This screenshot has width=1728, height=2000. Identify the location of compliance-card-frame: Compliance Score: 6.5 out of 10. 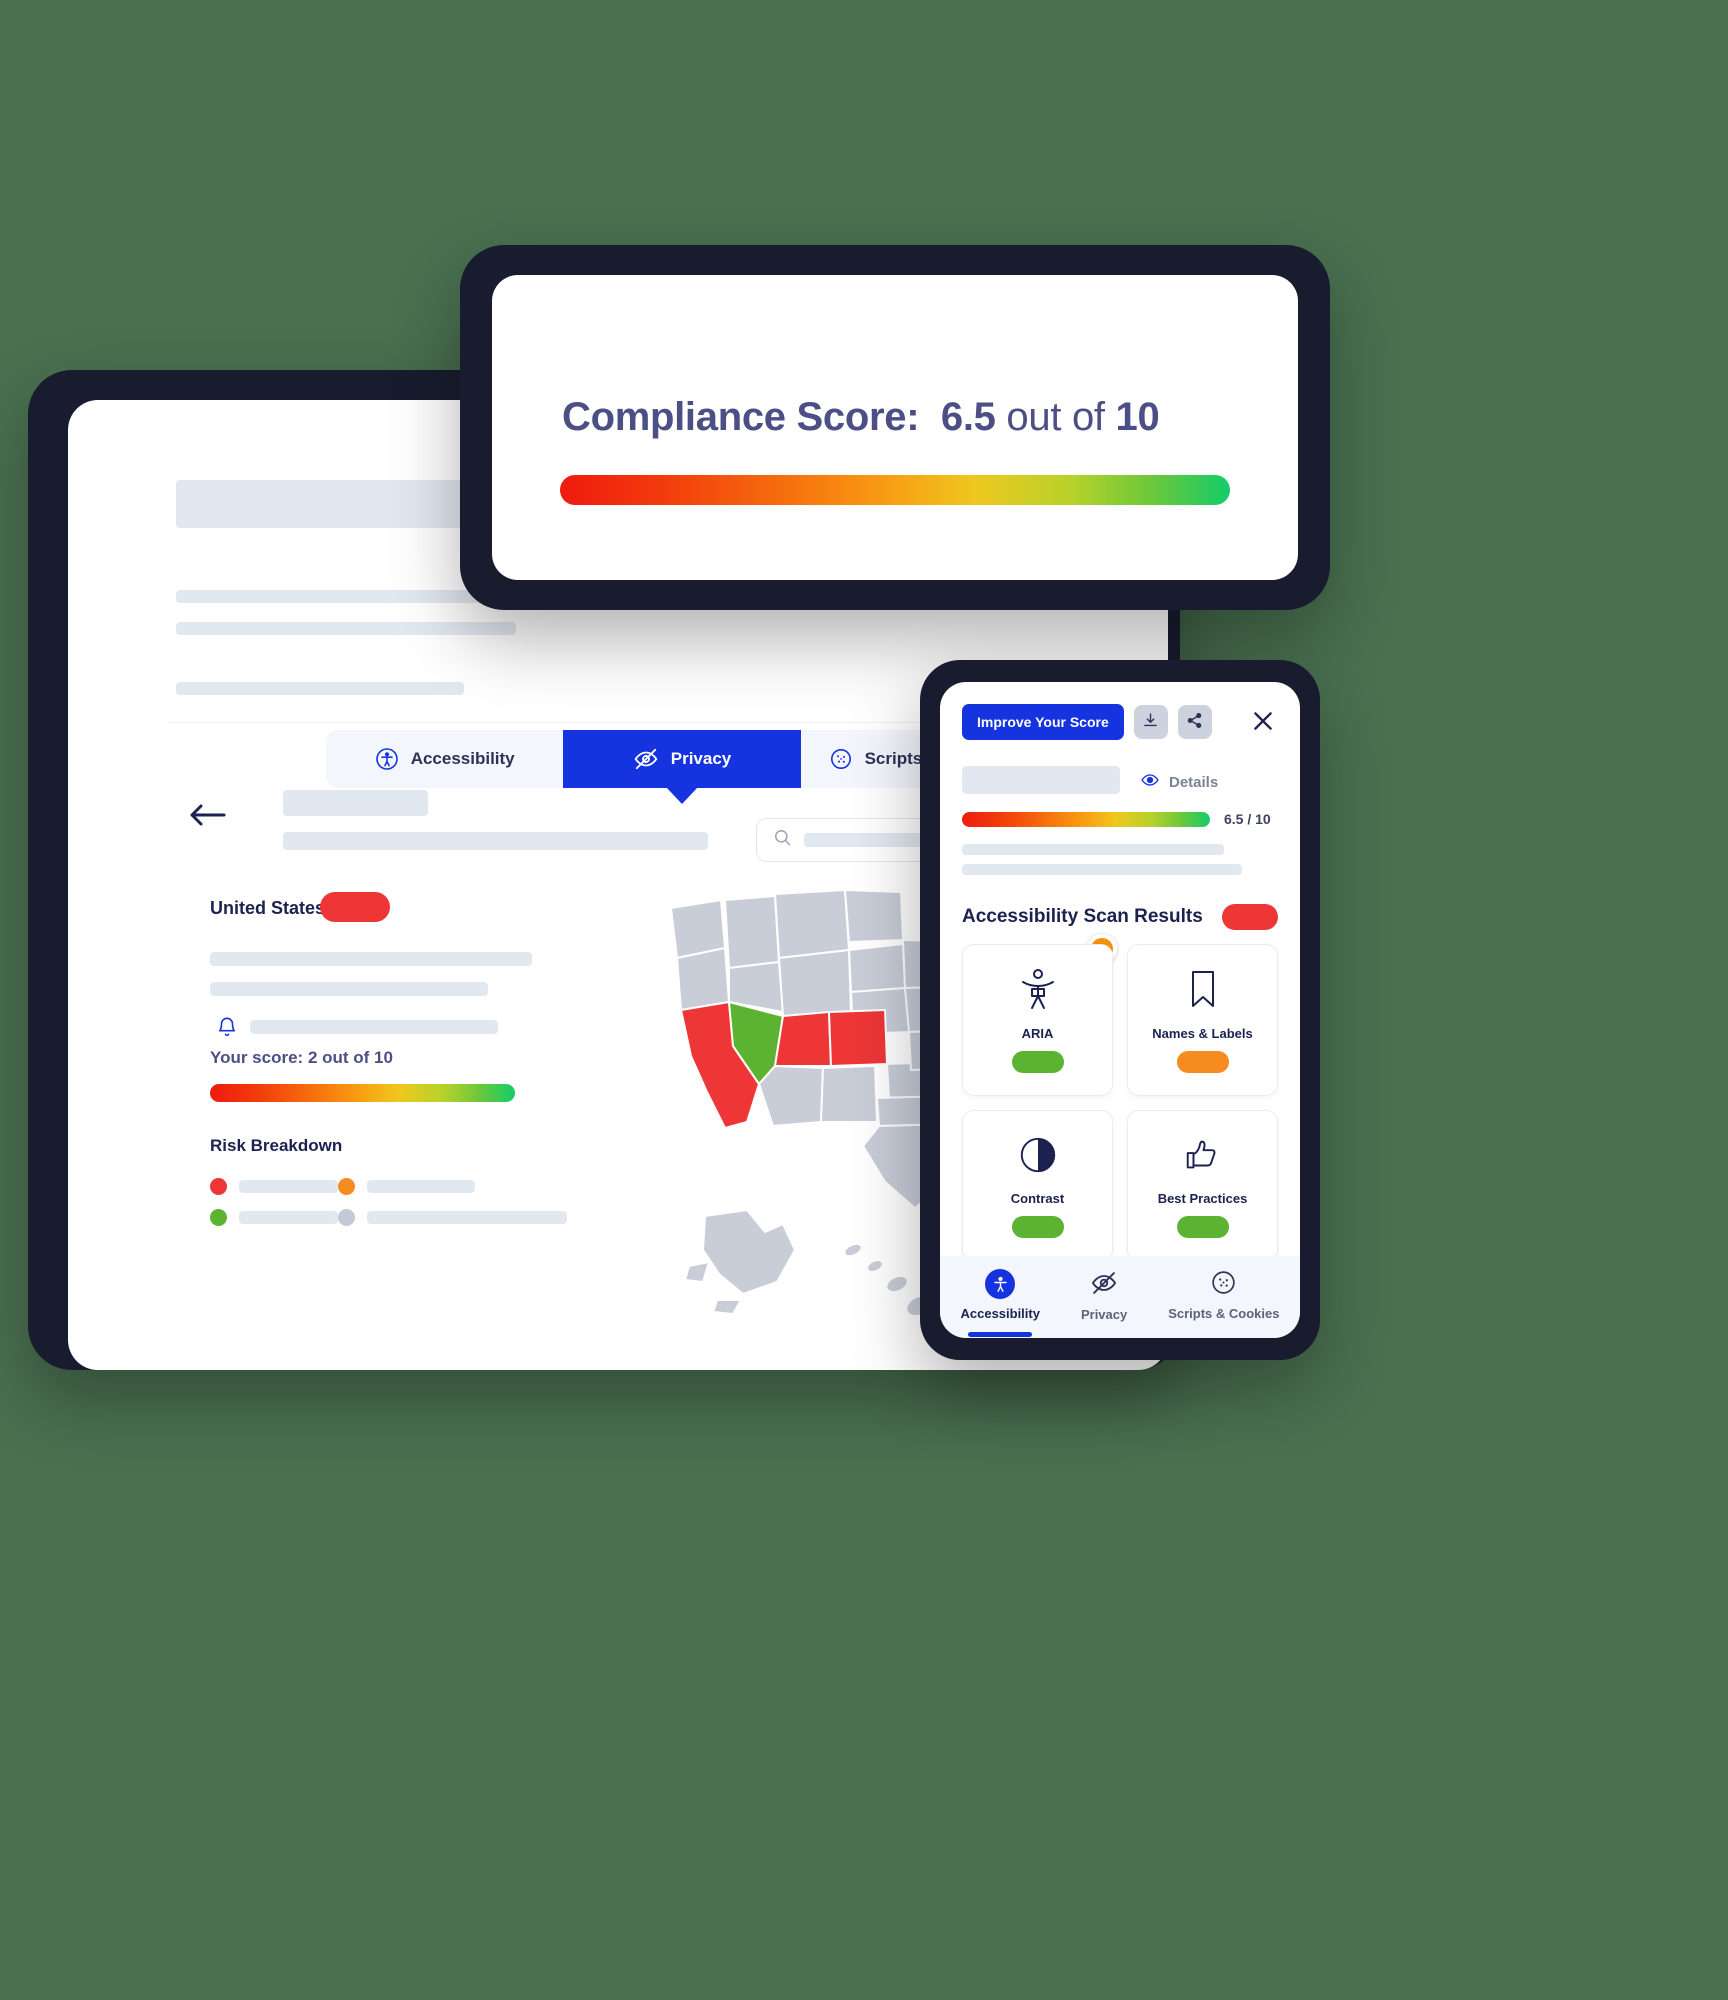
(895, 427).